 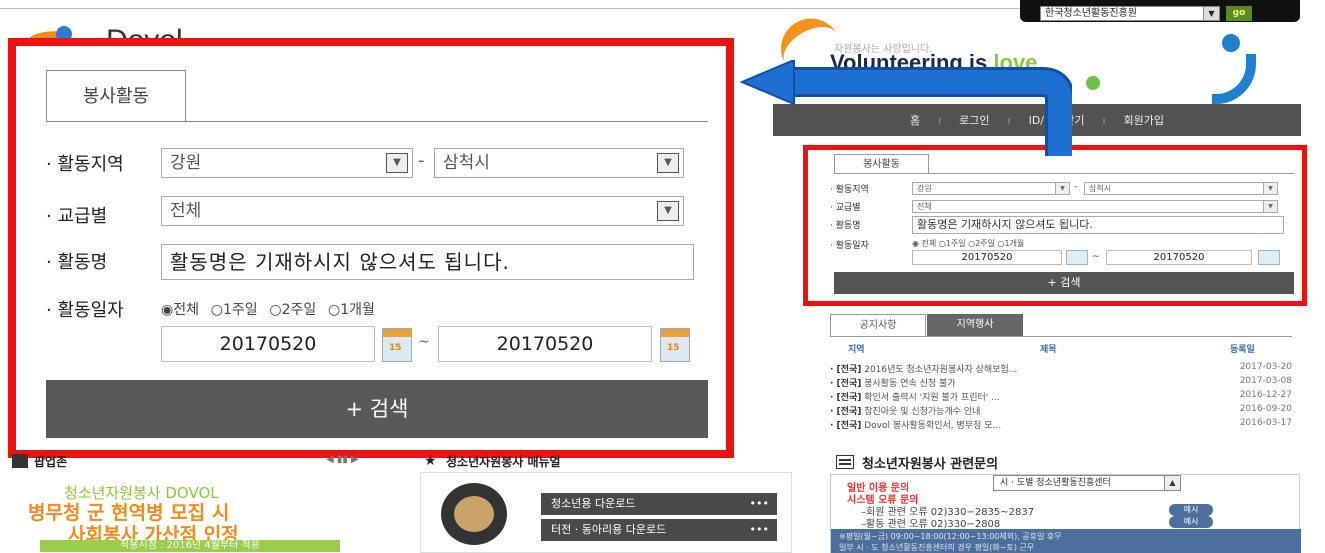 I want to click on notice-row: · [전국] 참진아웃 및 신청가능개수 안내 2016-09-20, so click(x=1061, y=411).